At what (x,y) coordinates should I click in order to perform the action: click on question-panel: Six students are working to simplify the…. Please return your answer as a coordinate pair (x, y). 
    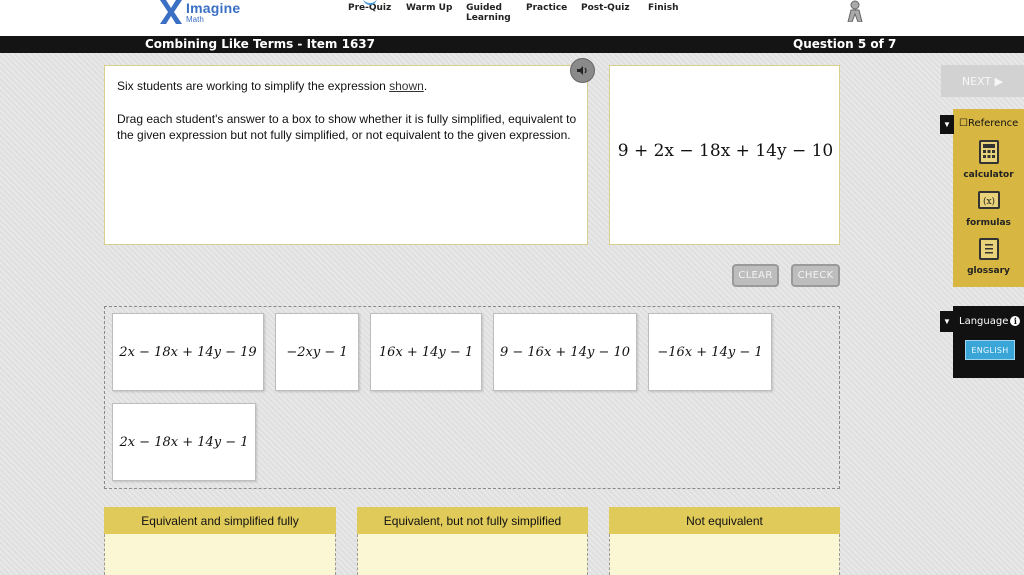
    Looking at the image, I should click on (346, 155).